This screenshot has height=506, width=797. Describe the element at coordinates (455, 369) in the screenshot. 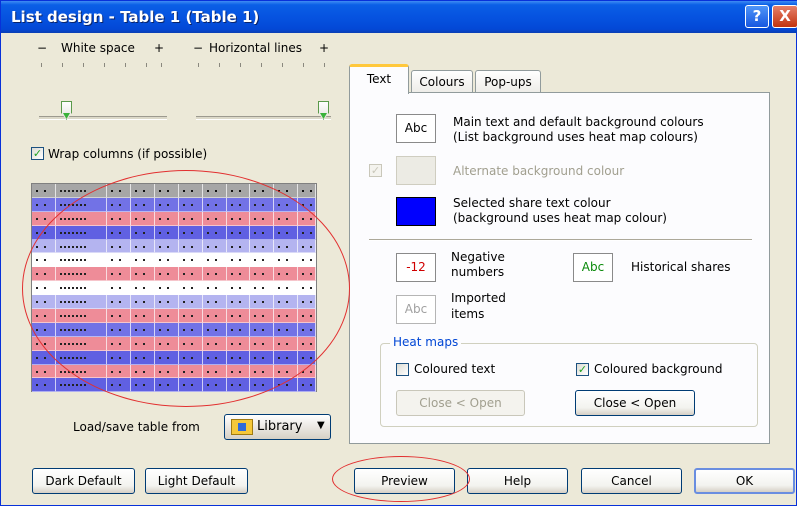

I see `coloured-text-label: Coloured text` at that location.